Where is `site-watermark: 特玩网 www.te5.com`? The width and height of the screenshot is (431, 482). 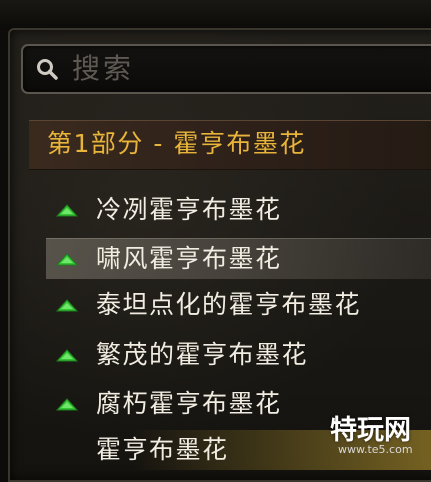
site-watermark: 特玩网 www.te5.com is located at coordinates (380, 435).